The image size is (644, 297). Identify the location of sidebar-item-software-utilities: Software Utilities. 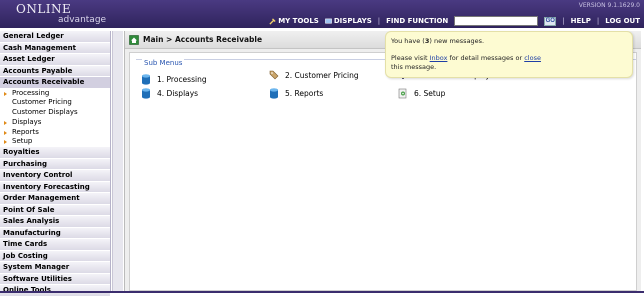
(55, 279).